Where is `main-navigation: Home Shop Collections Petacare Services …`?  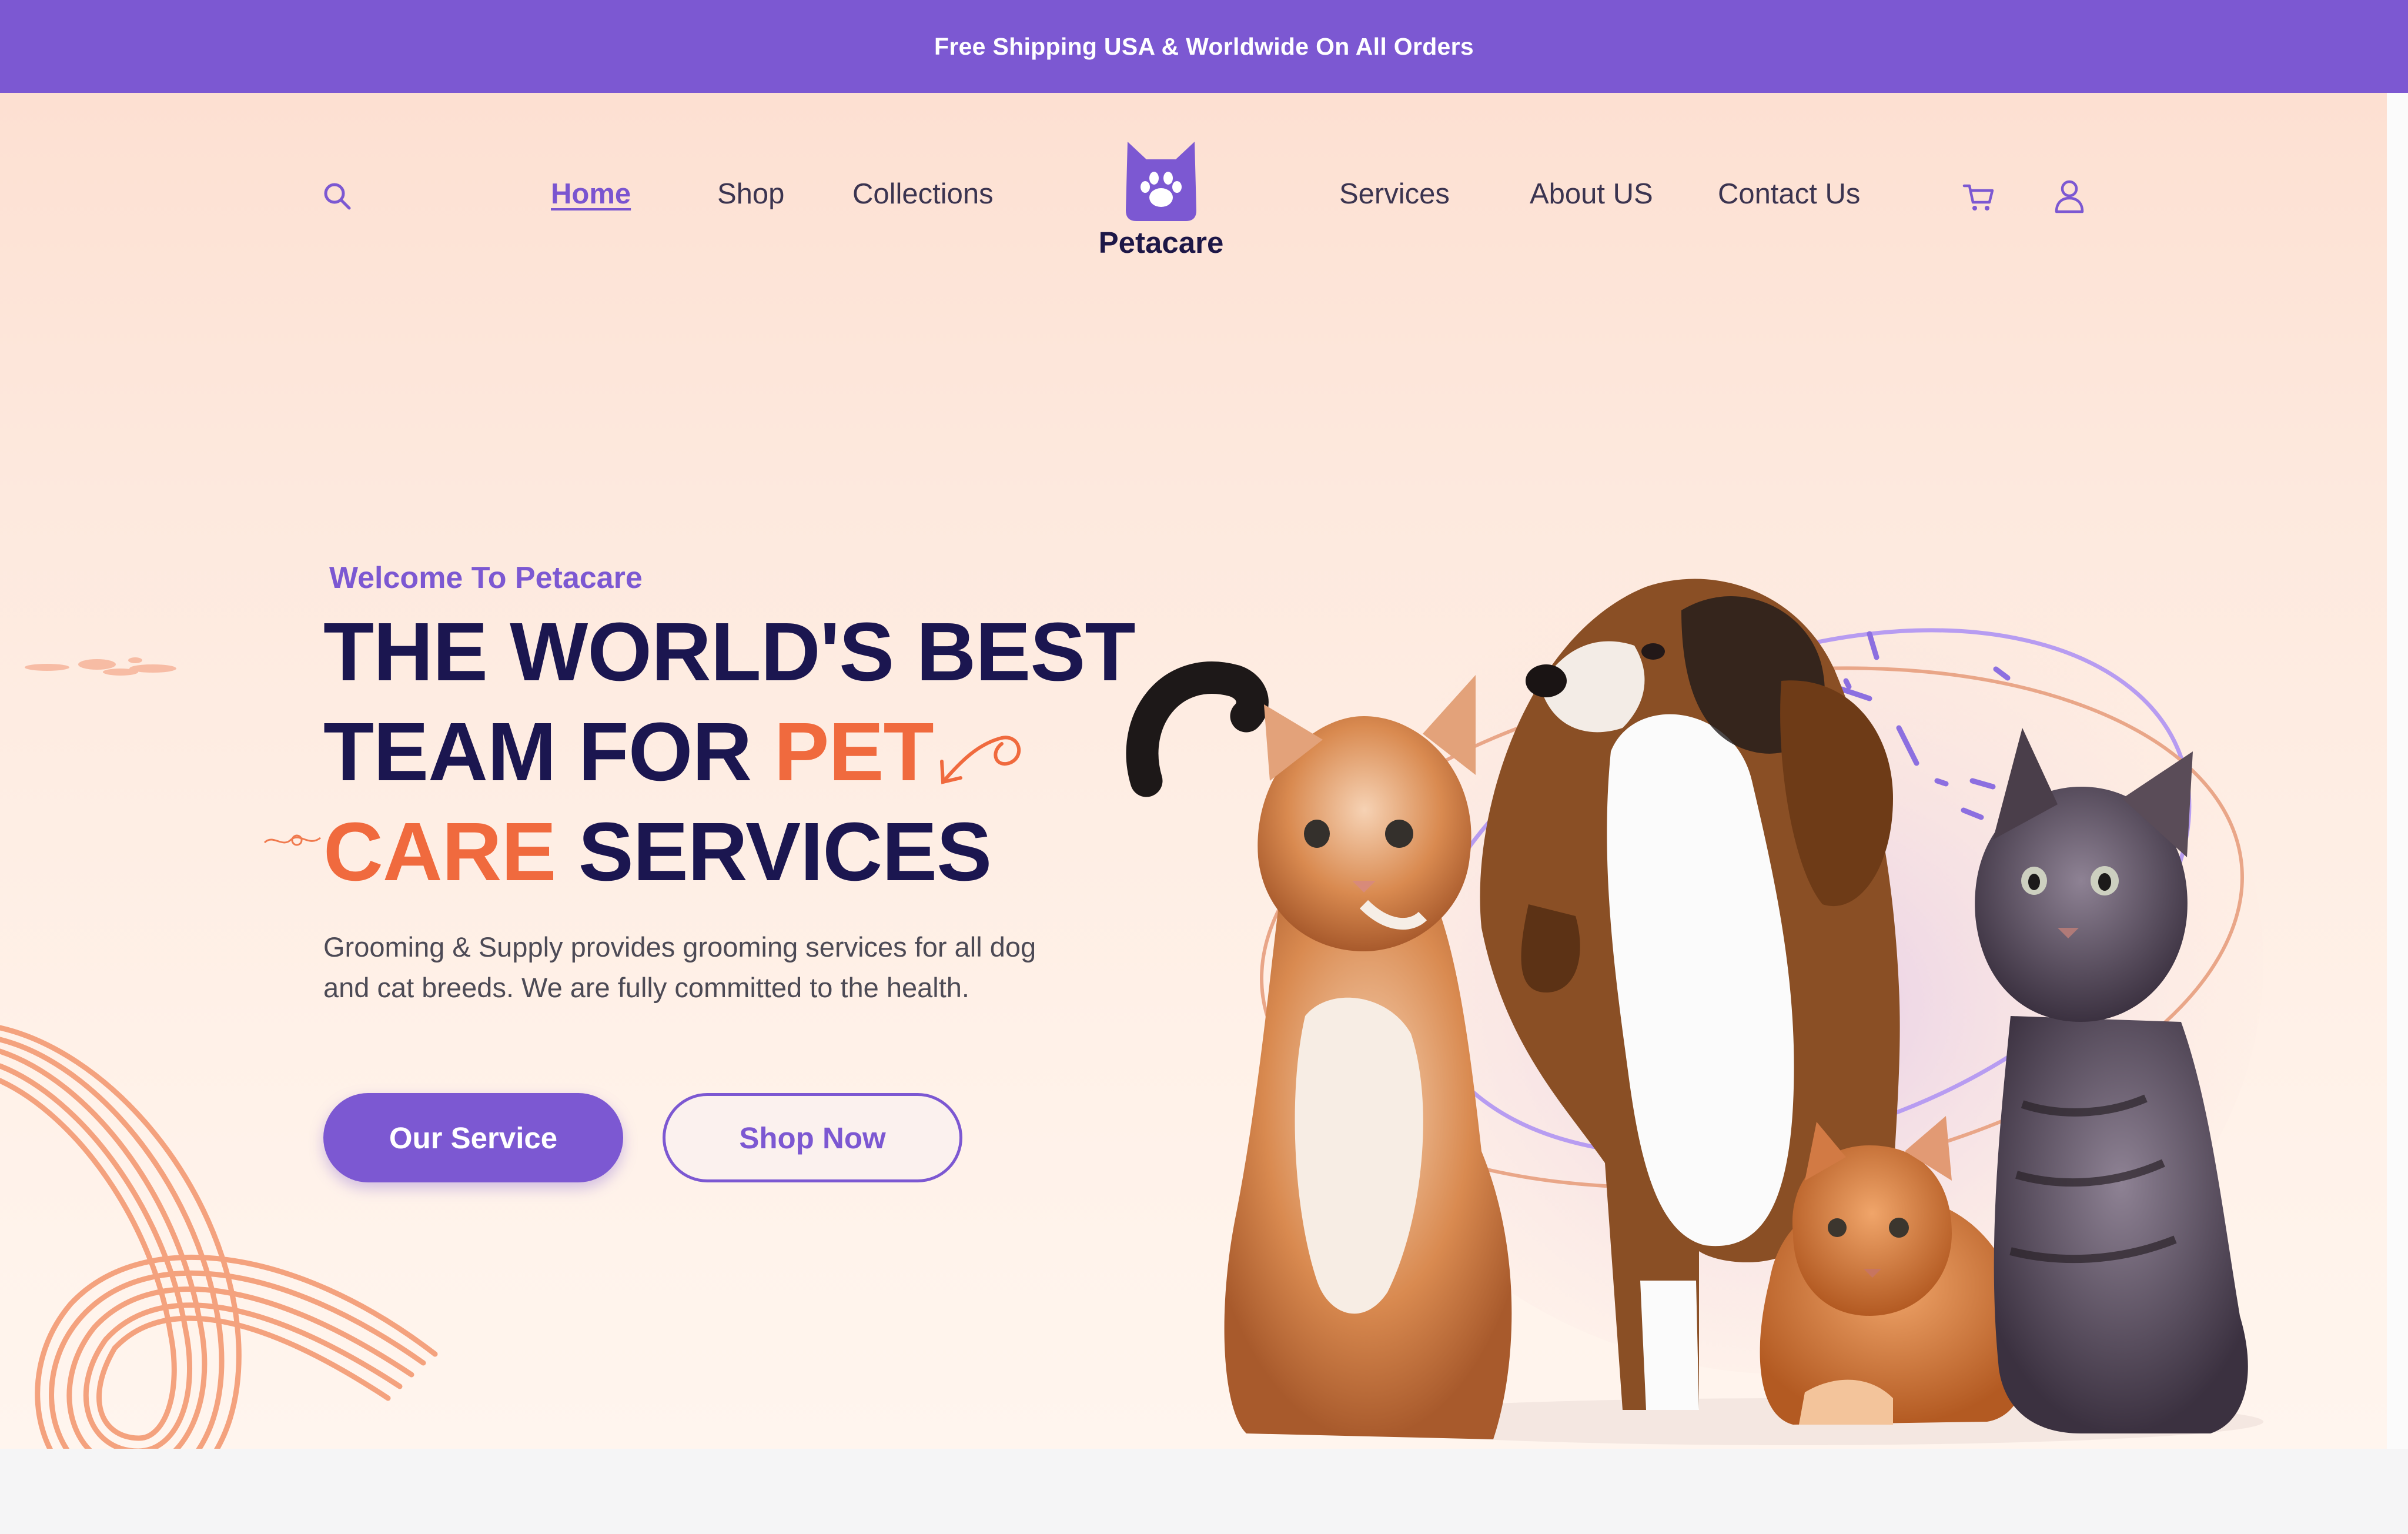
main-navigation: Home Shop Collections Petacare Services … is located at coordinates (1193, 176).